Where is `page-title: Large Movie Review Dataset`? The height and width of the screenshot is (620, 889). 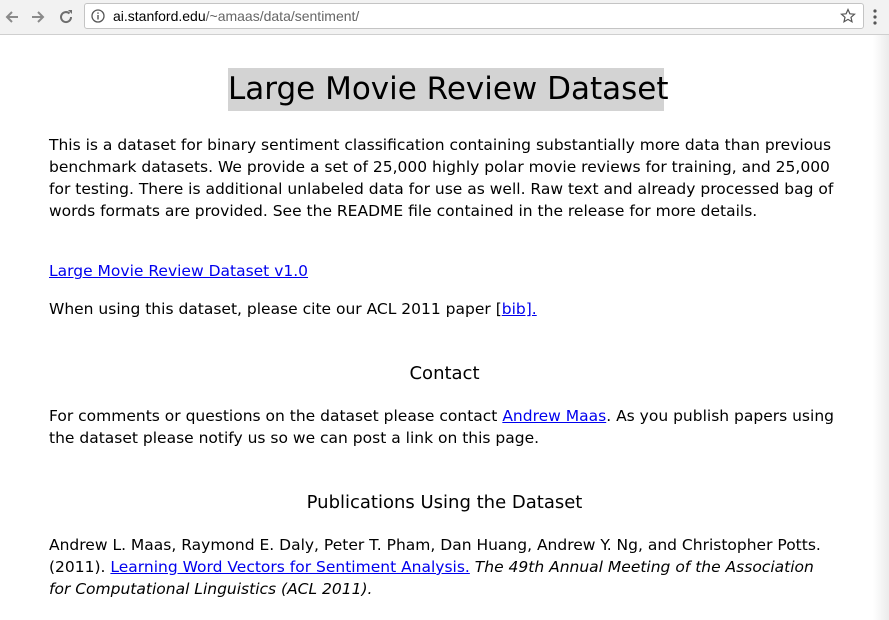 page-title: Large Movie Review Dataset is located at coordinates (448, 89).